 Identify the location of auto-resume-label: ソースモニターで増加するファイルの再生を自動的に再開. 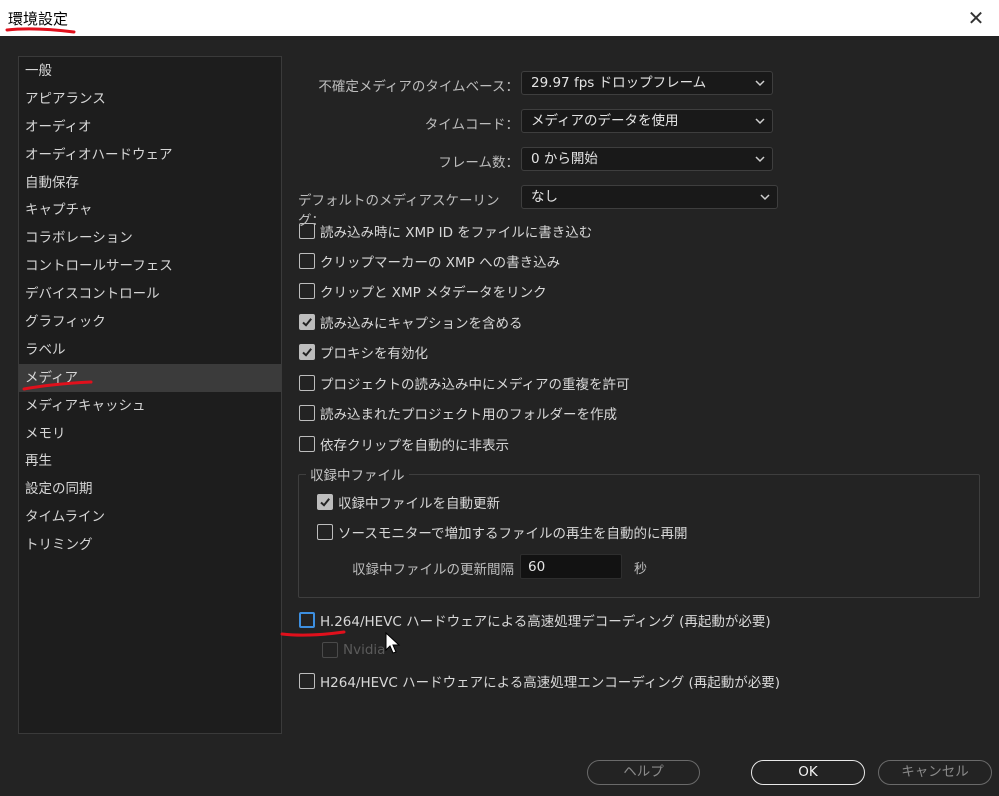
(513, 534).